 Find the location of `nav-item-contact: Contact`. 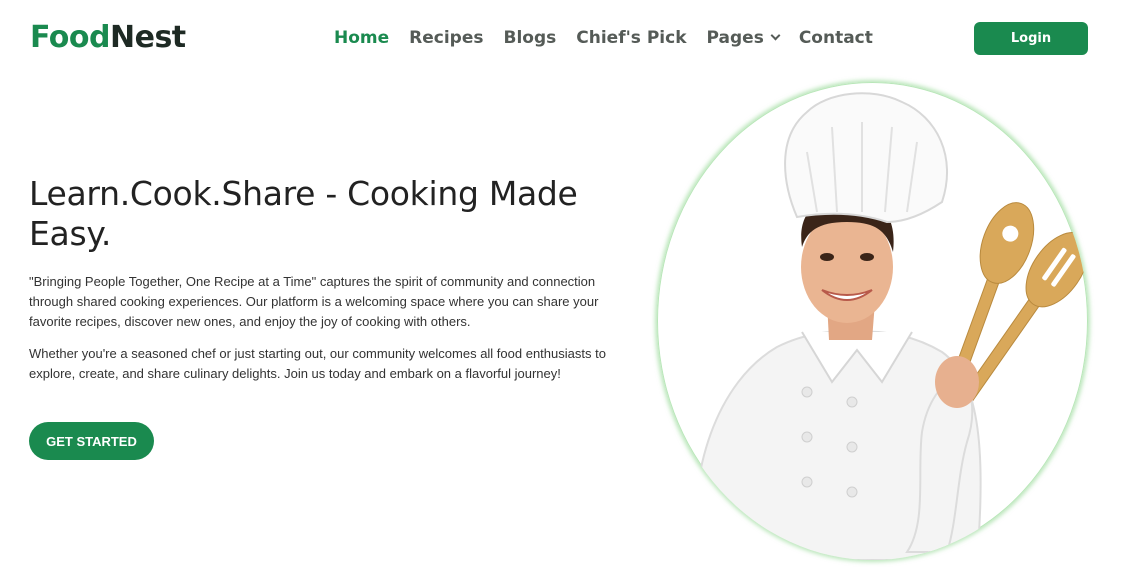

nav-item-contact: Contact is located at coordinates (836, 38).